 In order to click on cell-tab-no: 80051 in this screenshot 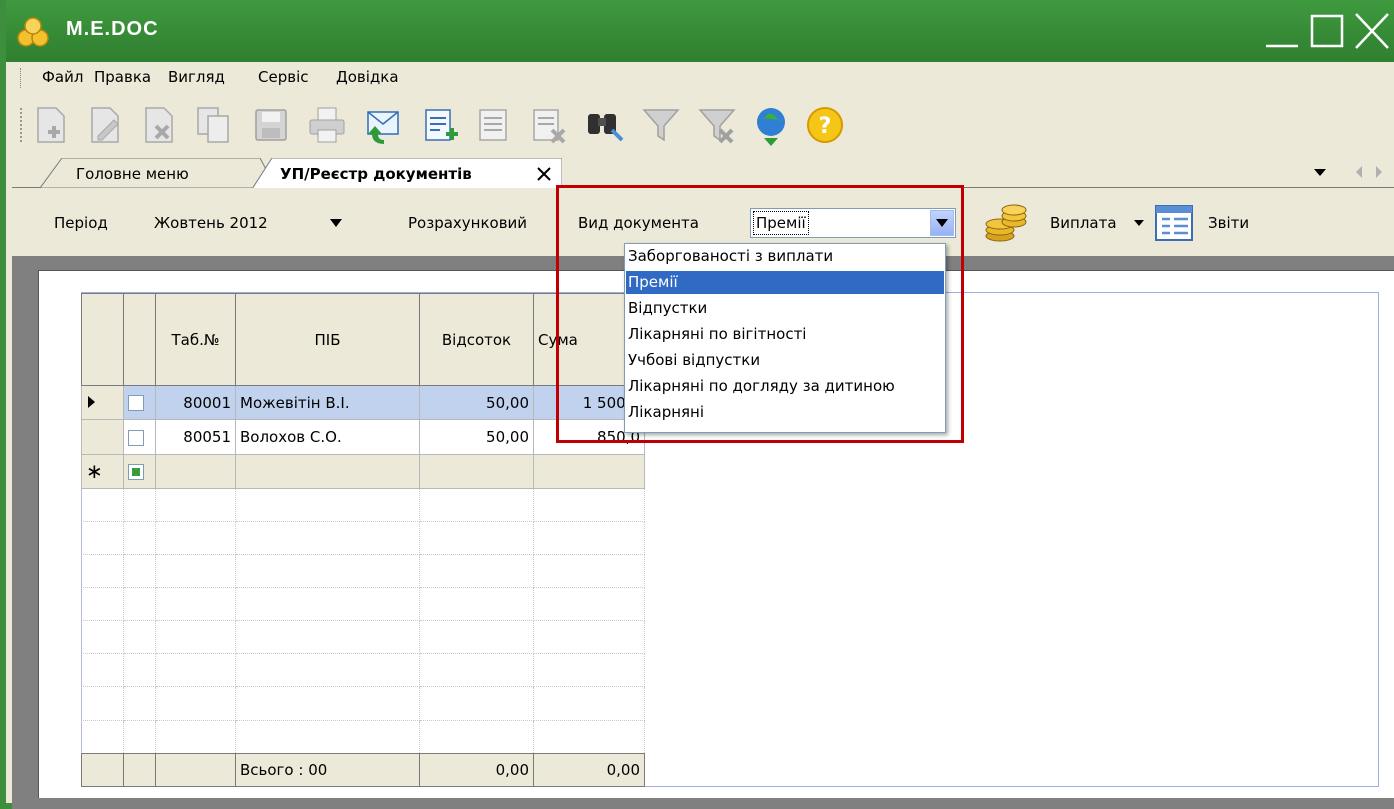, I will do `click(195, 437)`.